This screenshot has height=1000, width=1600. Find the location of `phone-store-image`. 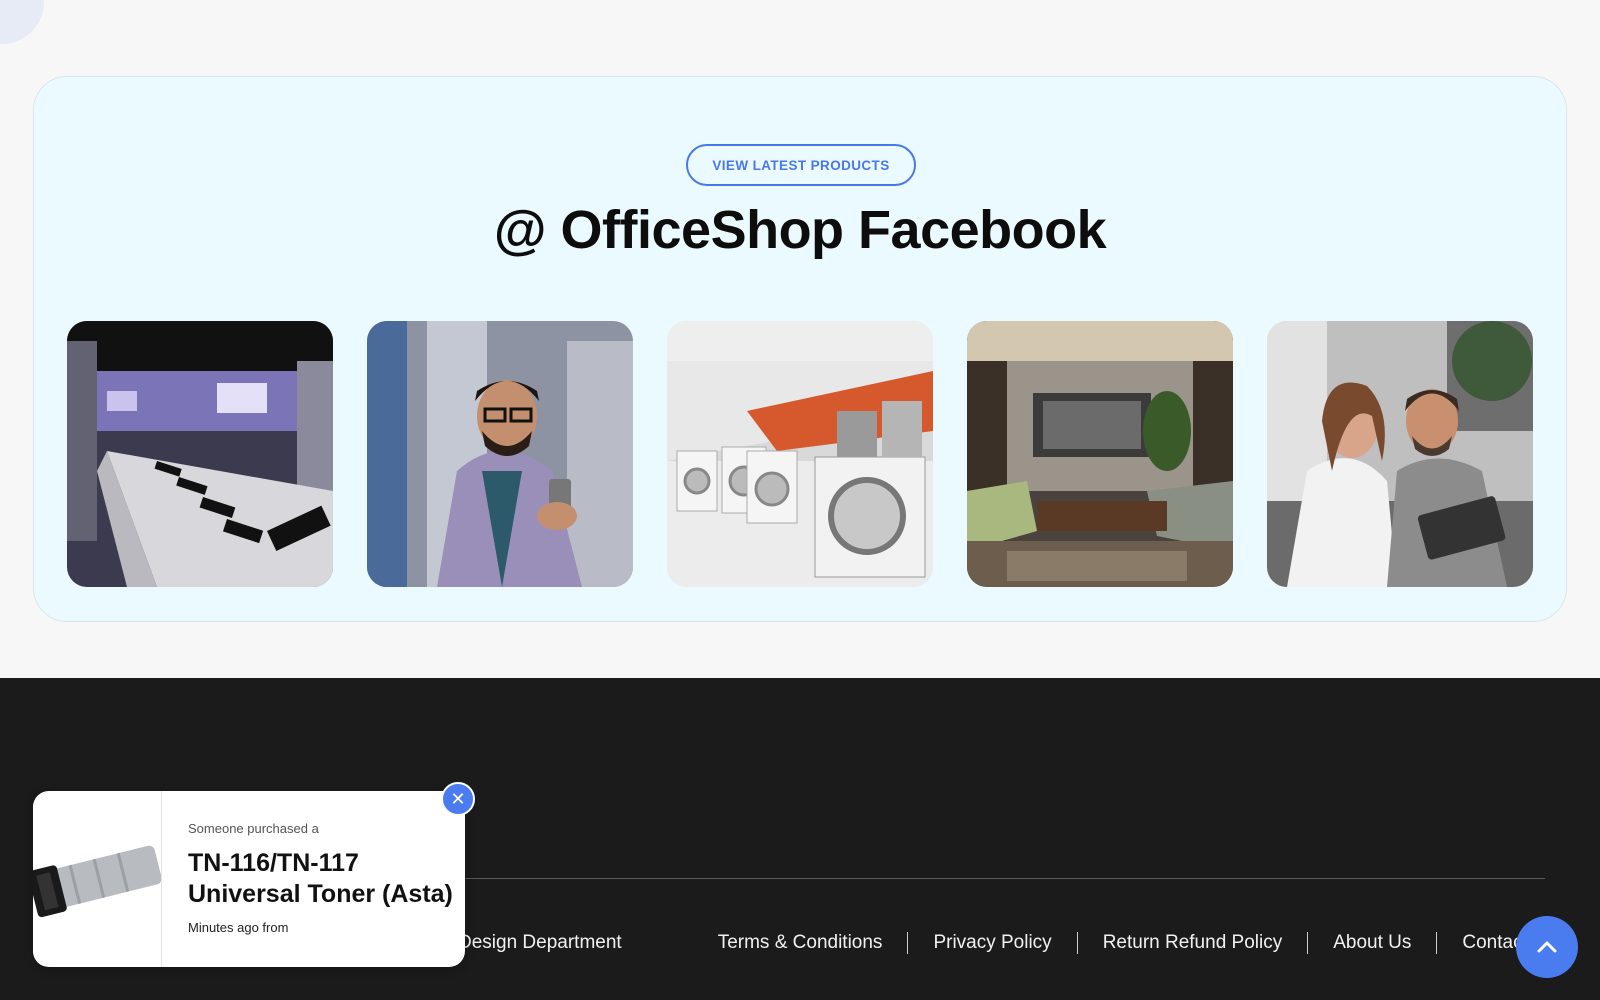

phone-store-image is located at coordinates (200, 454).